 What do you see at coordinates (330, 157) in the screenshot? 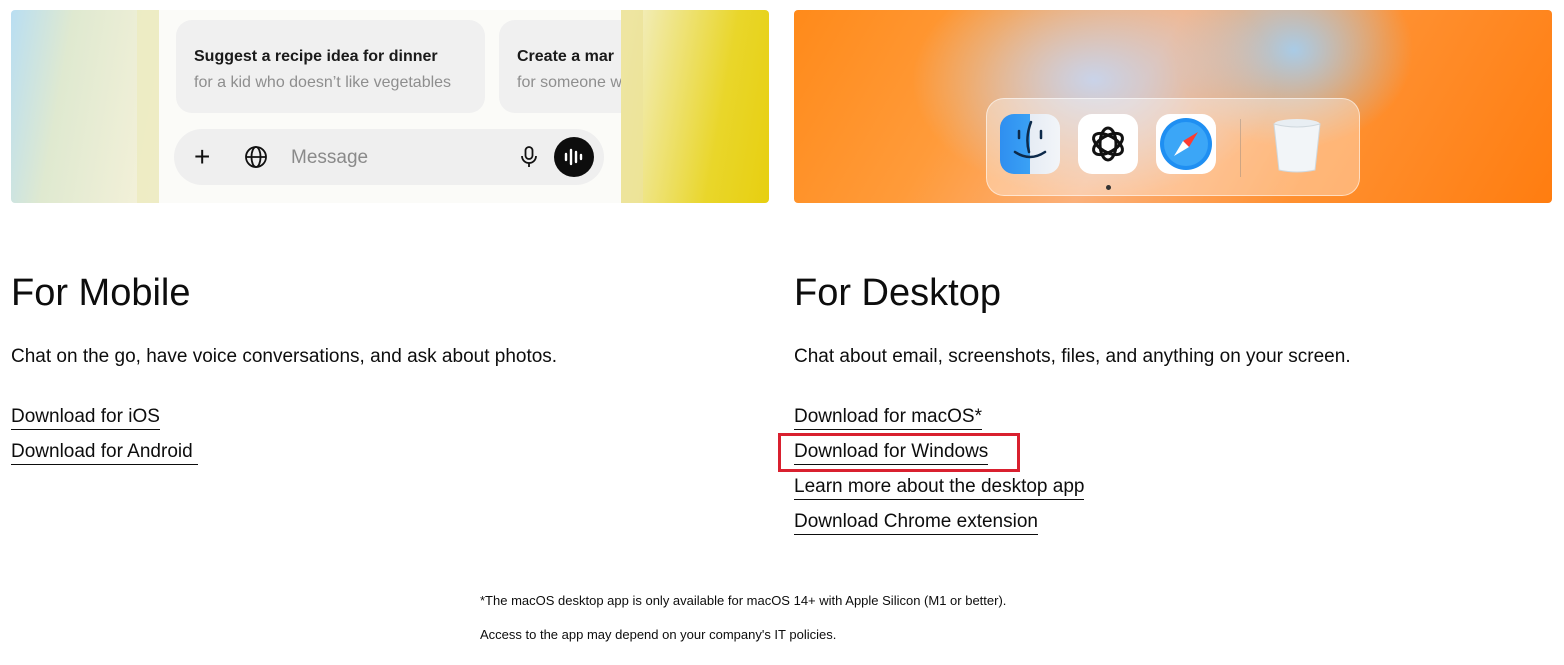
I see `message-placeholder: Message` at bounding box center [330, 157].